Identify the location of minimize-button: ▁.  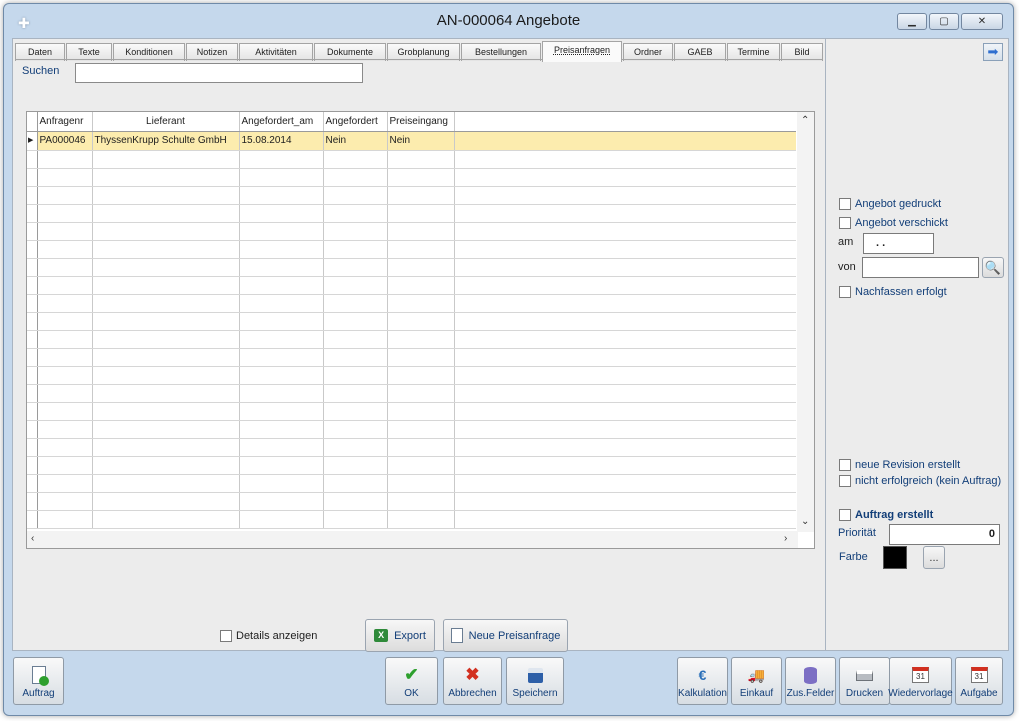
(912, 21).